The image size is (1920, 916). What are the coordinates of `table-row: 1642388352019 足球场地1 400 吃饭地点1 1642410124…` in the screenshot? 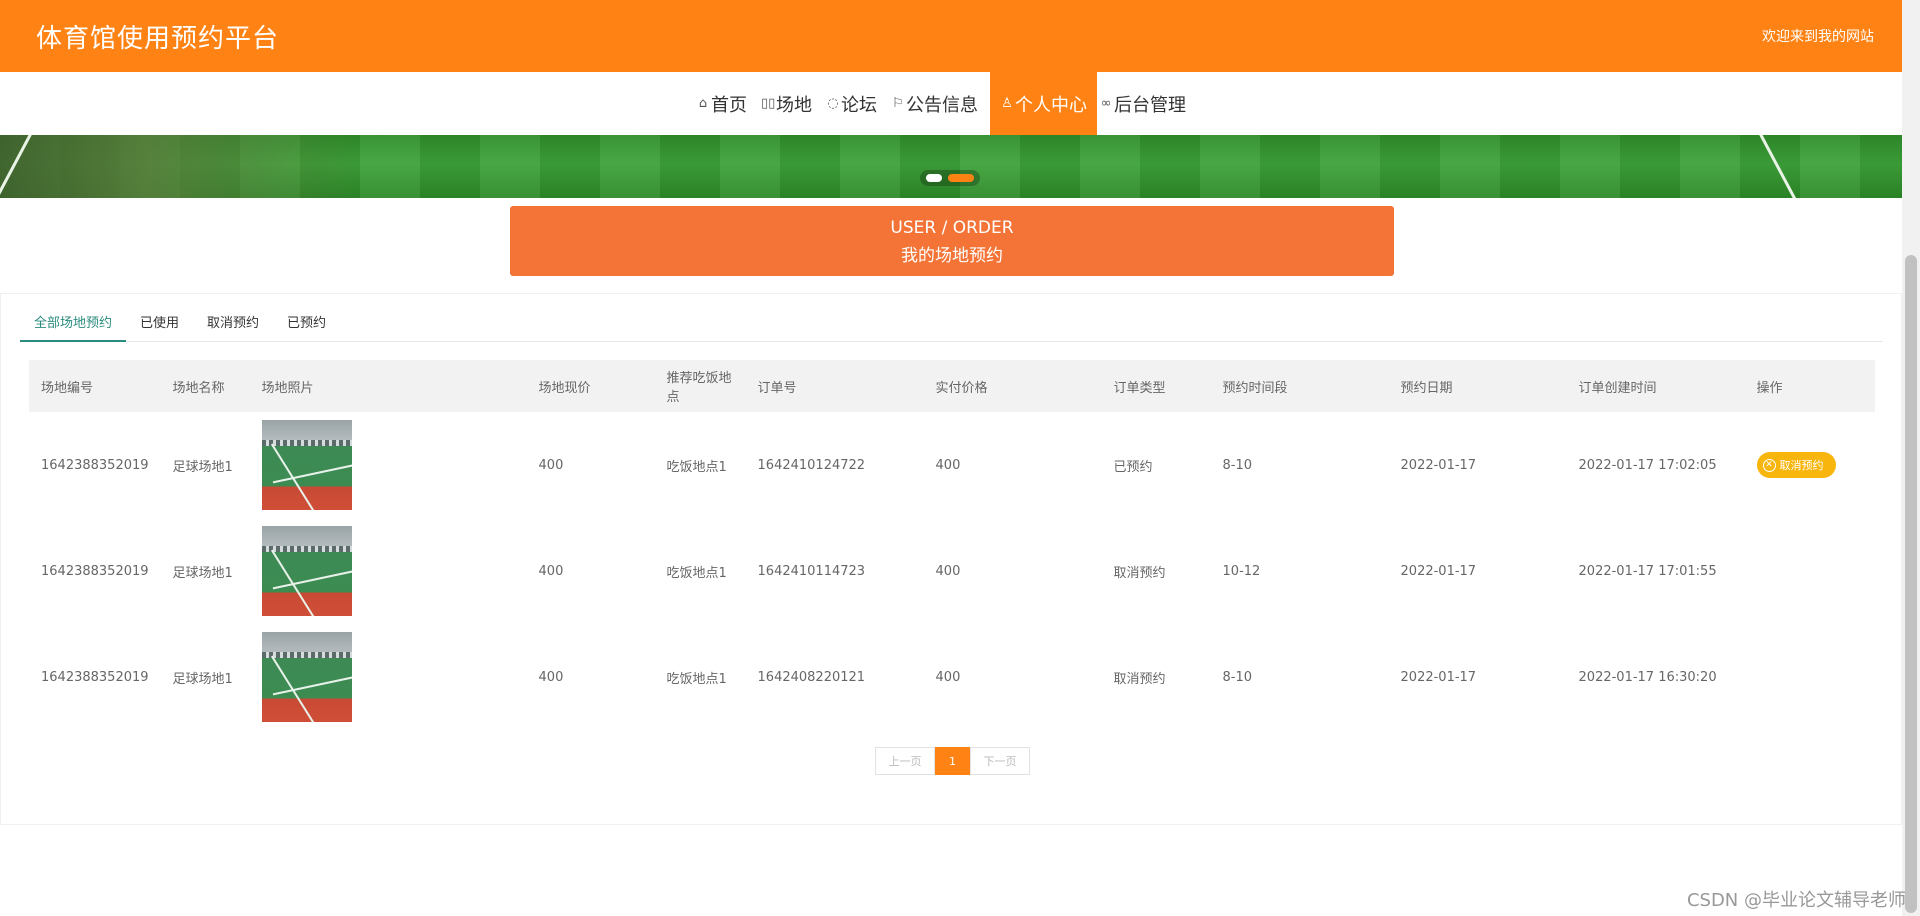 It's located at (952, 465).